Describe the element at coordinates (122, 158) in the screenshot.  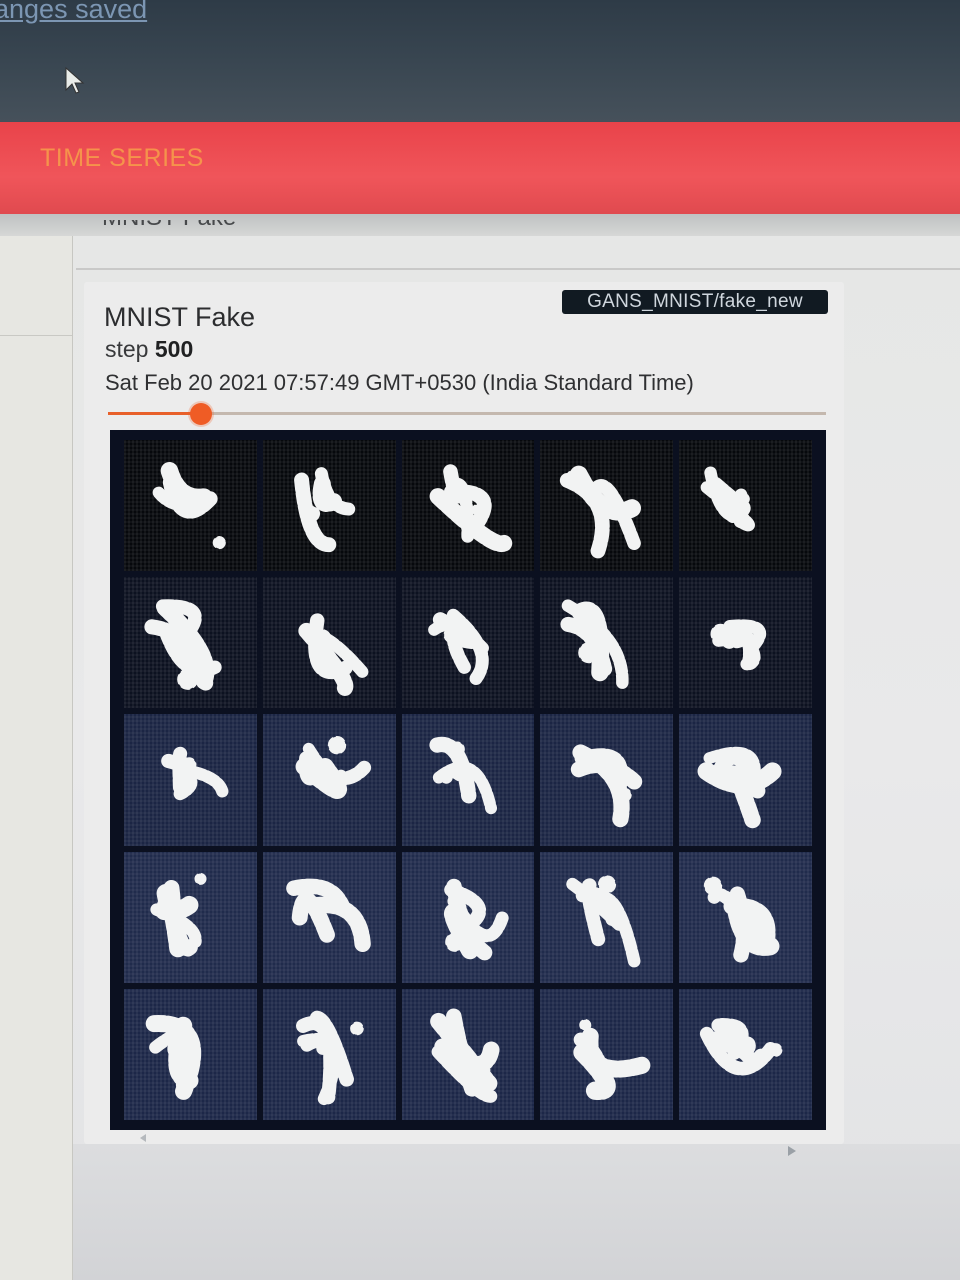
I see `tab-time-series: TIME SERIES` at that location.